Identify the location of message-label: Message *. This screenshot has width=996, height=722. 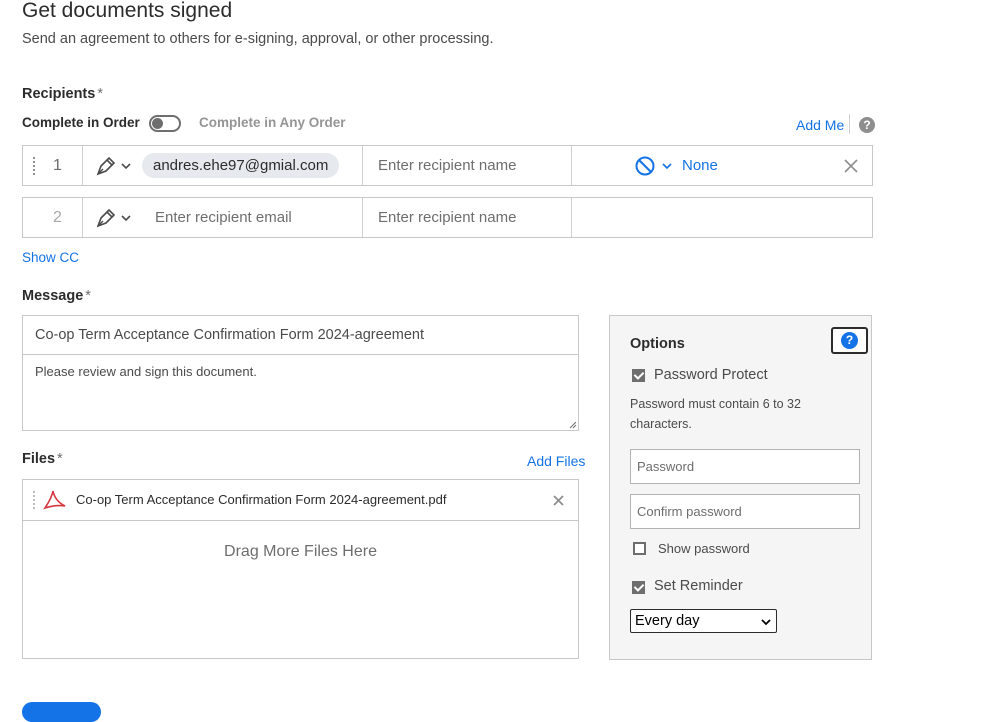
(56, 296).